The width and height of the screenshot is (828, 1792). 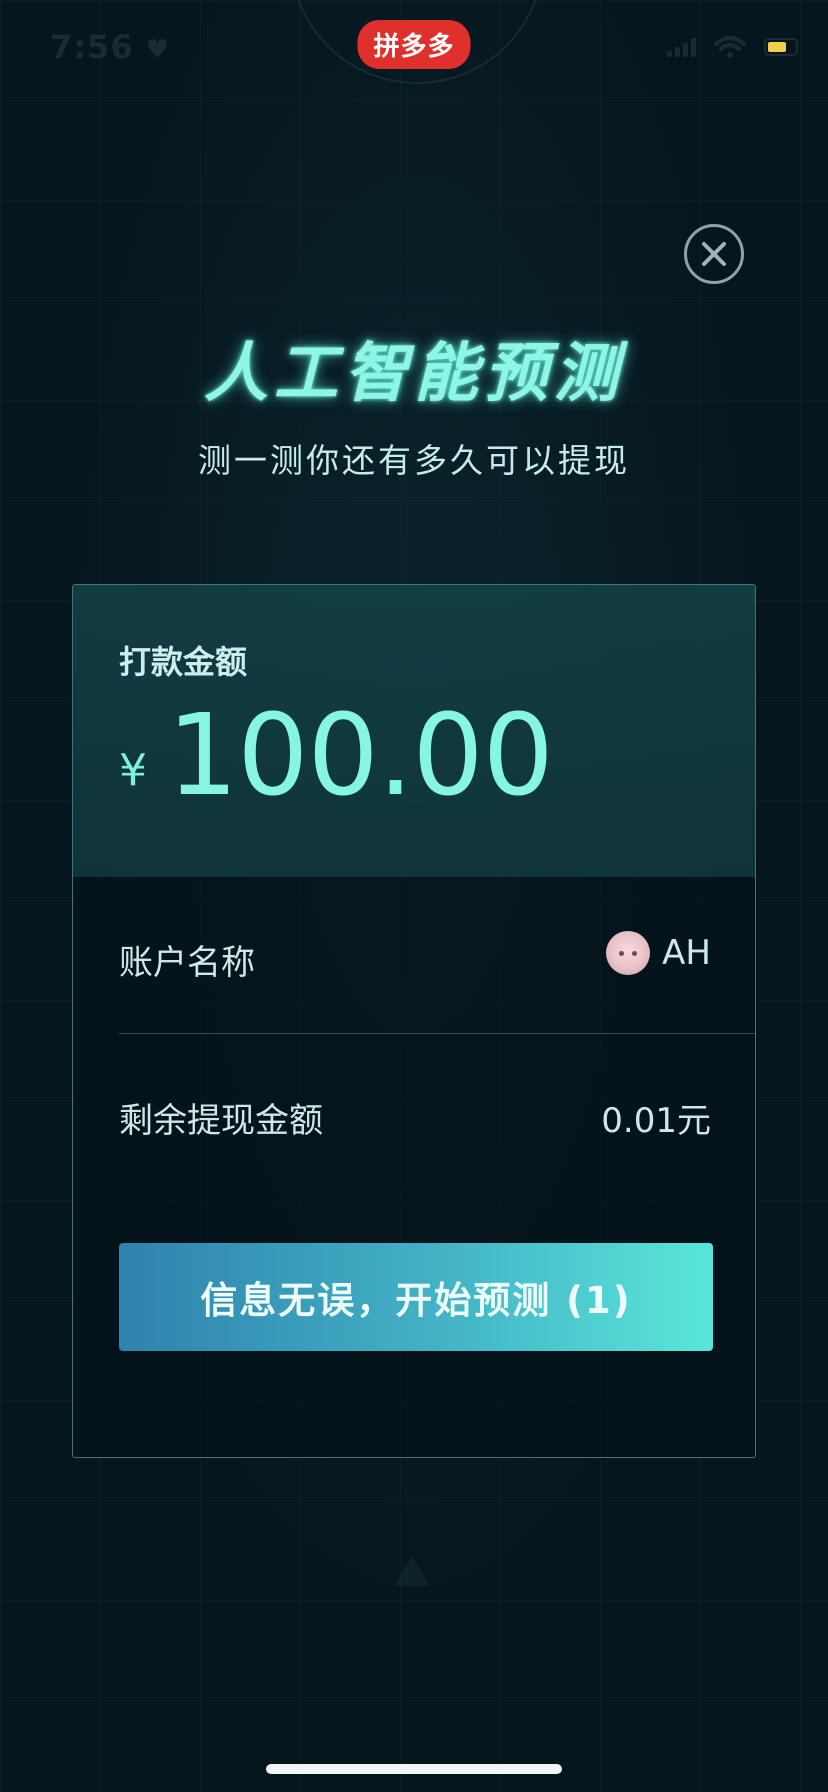 I want to click on close-icon, so click(x=714, y=254).